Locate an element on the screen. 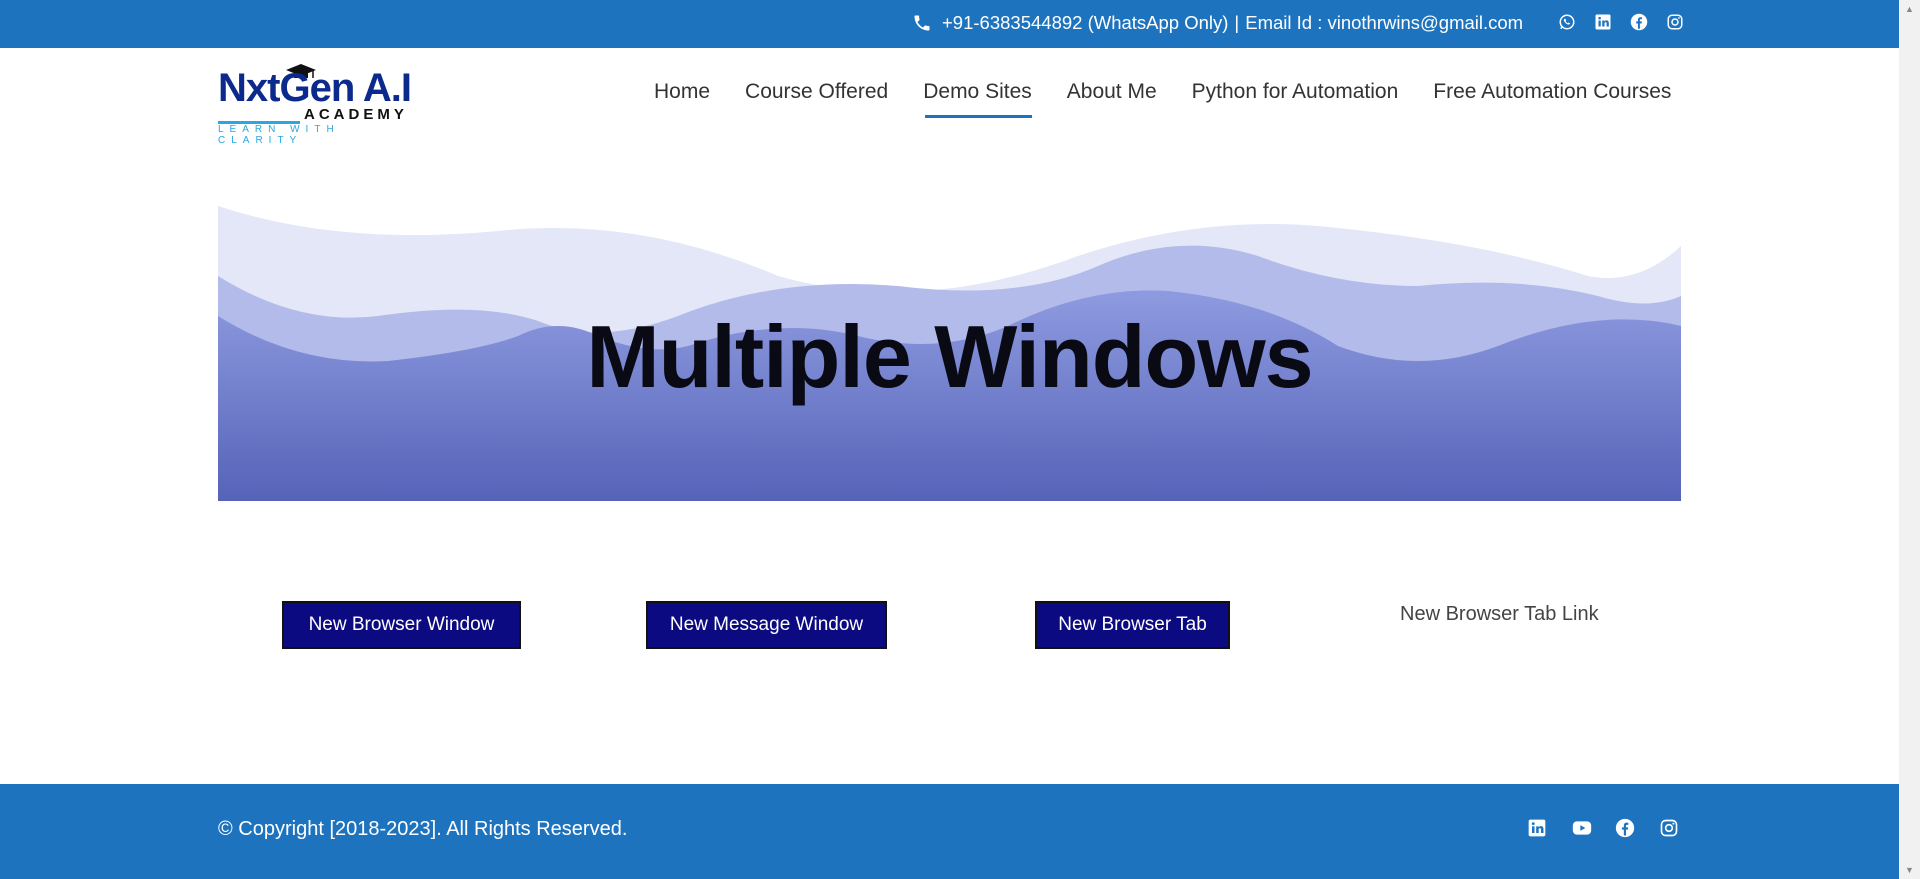  logo-tagline: LEARN WITH CLARITY is located at coordinates (279, 135).